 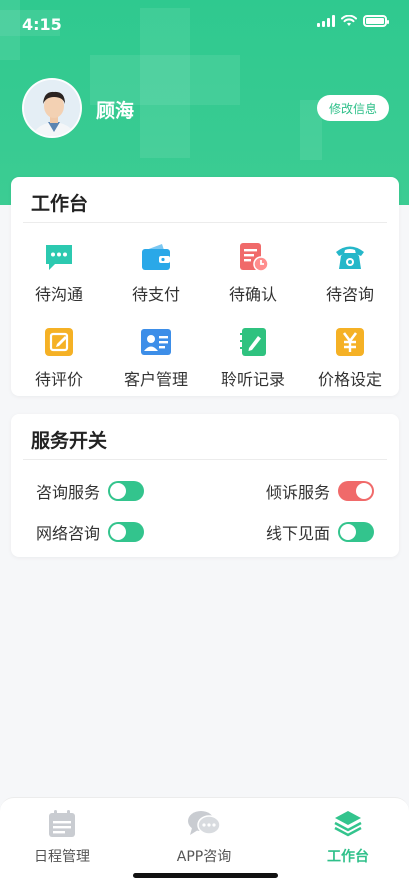 What do you see at coordinates (350, 342) in the screenshot?
I see `yen-icon` at bounding box center [350, 342].